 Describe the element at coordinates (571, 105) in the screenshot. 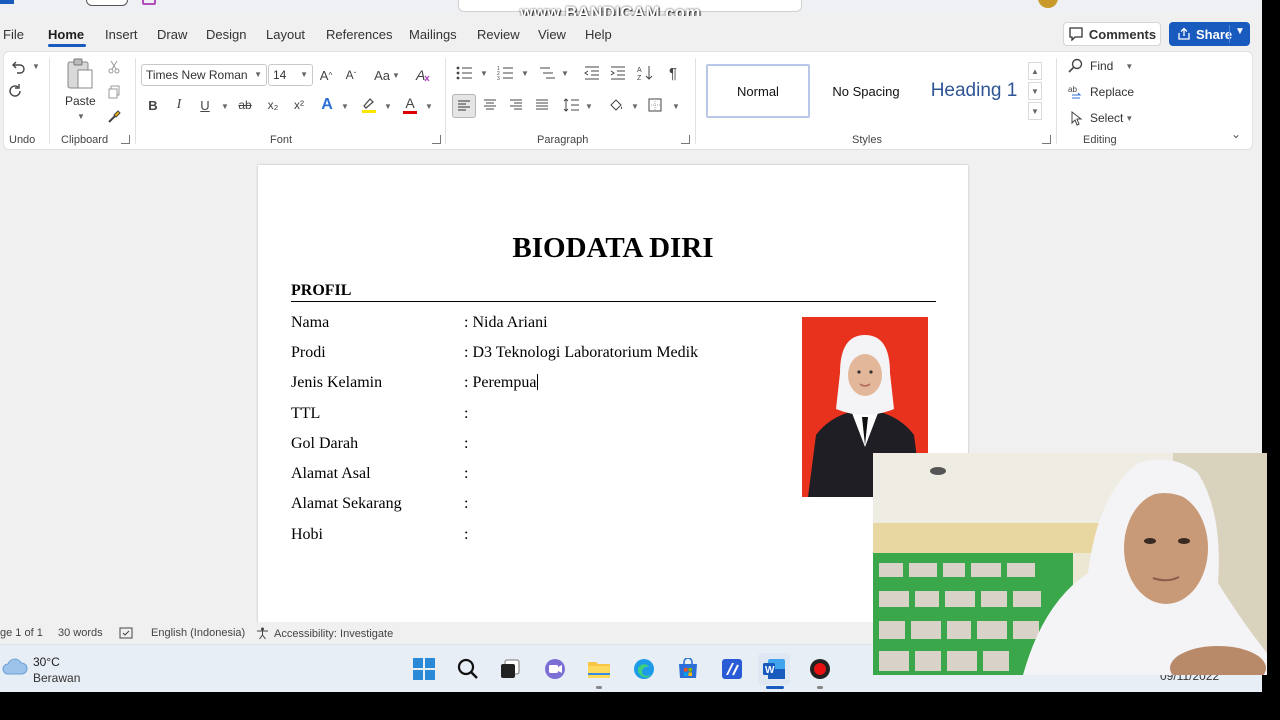

I see `line-spacing-icon` at that location.